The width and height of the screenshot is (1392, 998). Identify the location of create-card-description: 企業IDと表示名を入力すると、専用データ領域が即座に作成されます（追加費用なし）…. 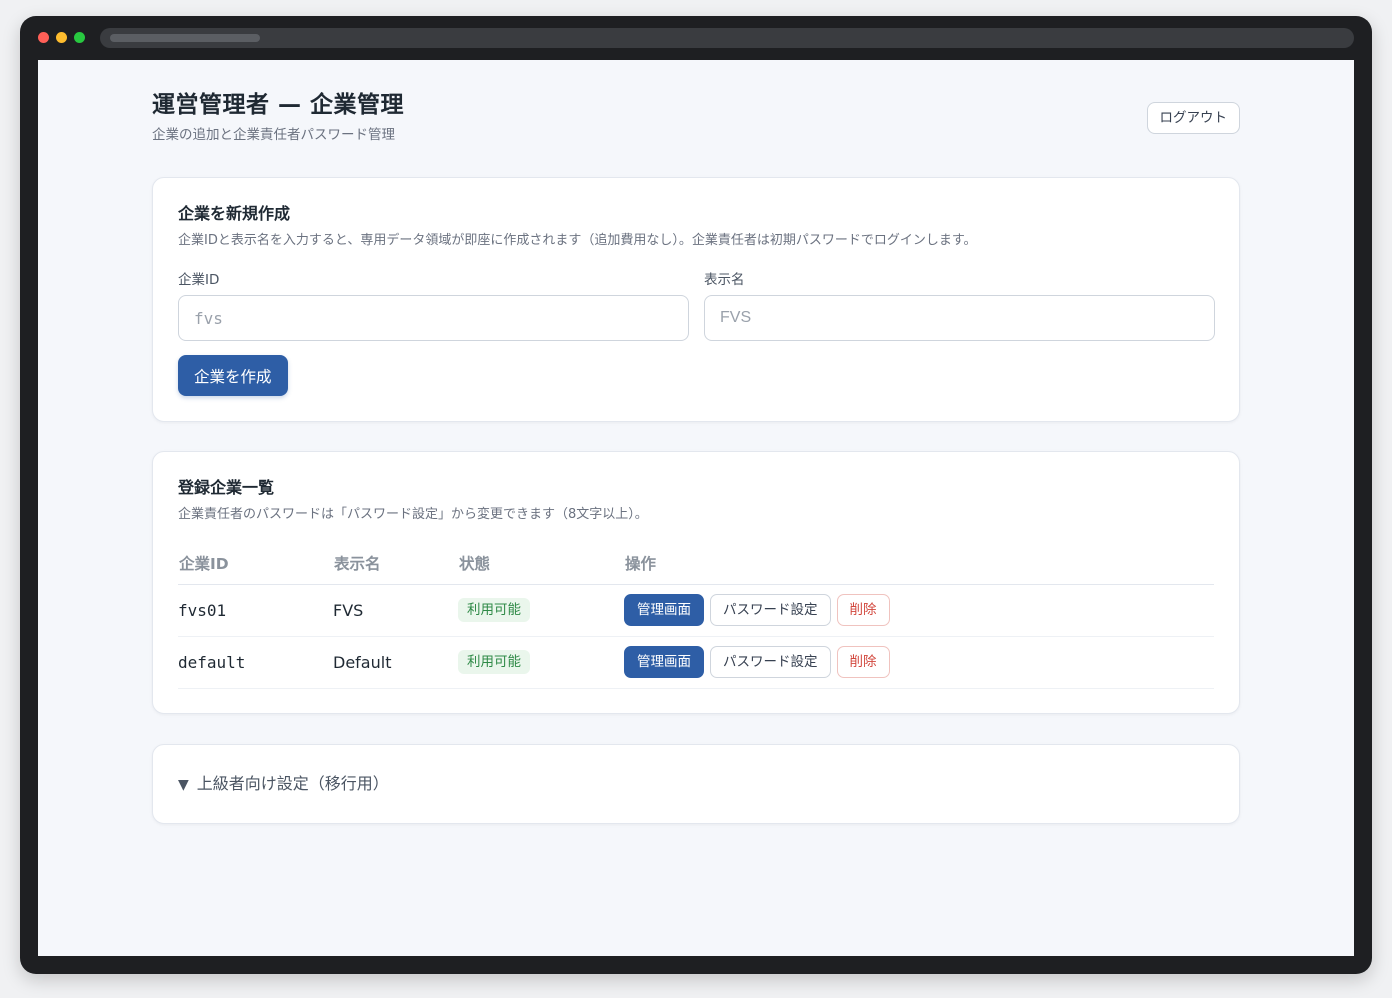
(577, 240).